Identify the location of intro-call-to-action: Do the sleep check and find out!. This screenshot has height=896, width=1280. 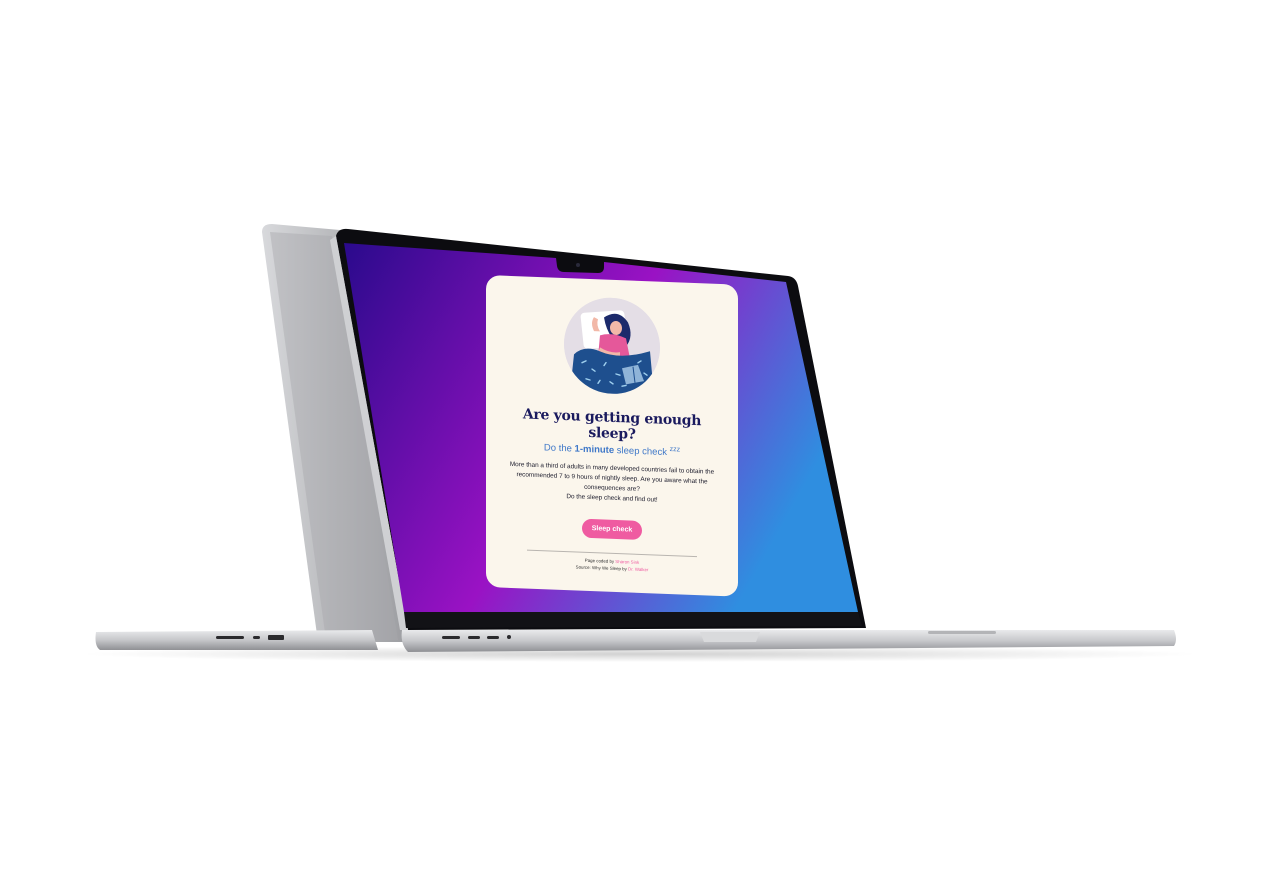
(612, 498).